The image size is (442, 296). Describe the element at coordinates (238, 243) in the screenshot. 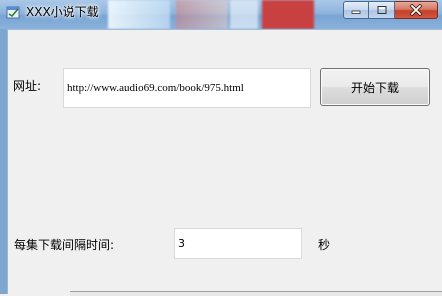

I see `interval-input` at that location.